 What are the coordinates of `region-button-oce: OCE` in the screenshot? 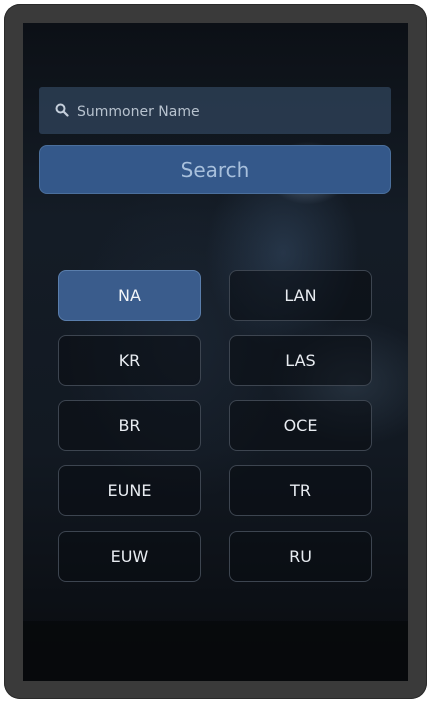 It's located at (300, 425).